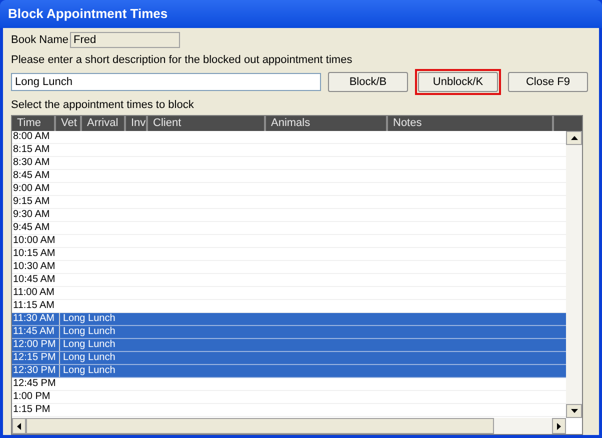 This screenshot has height=438, width=602. I want to click on time-cell-text: 8:15 AM, so click(31, 150).